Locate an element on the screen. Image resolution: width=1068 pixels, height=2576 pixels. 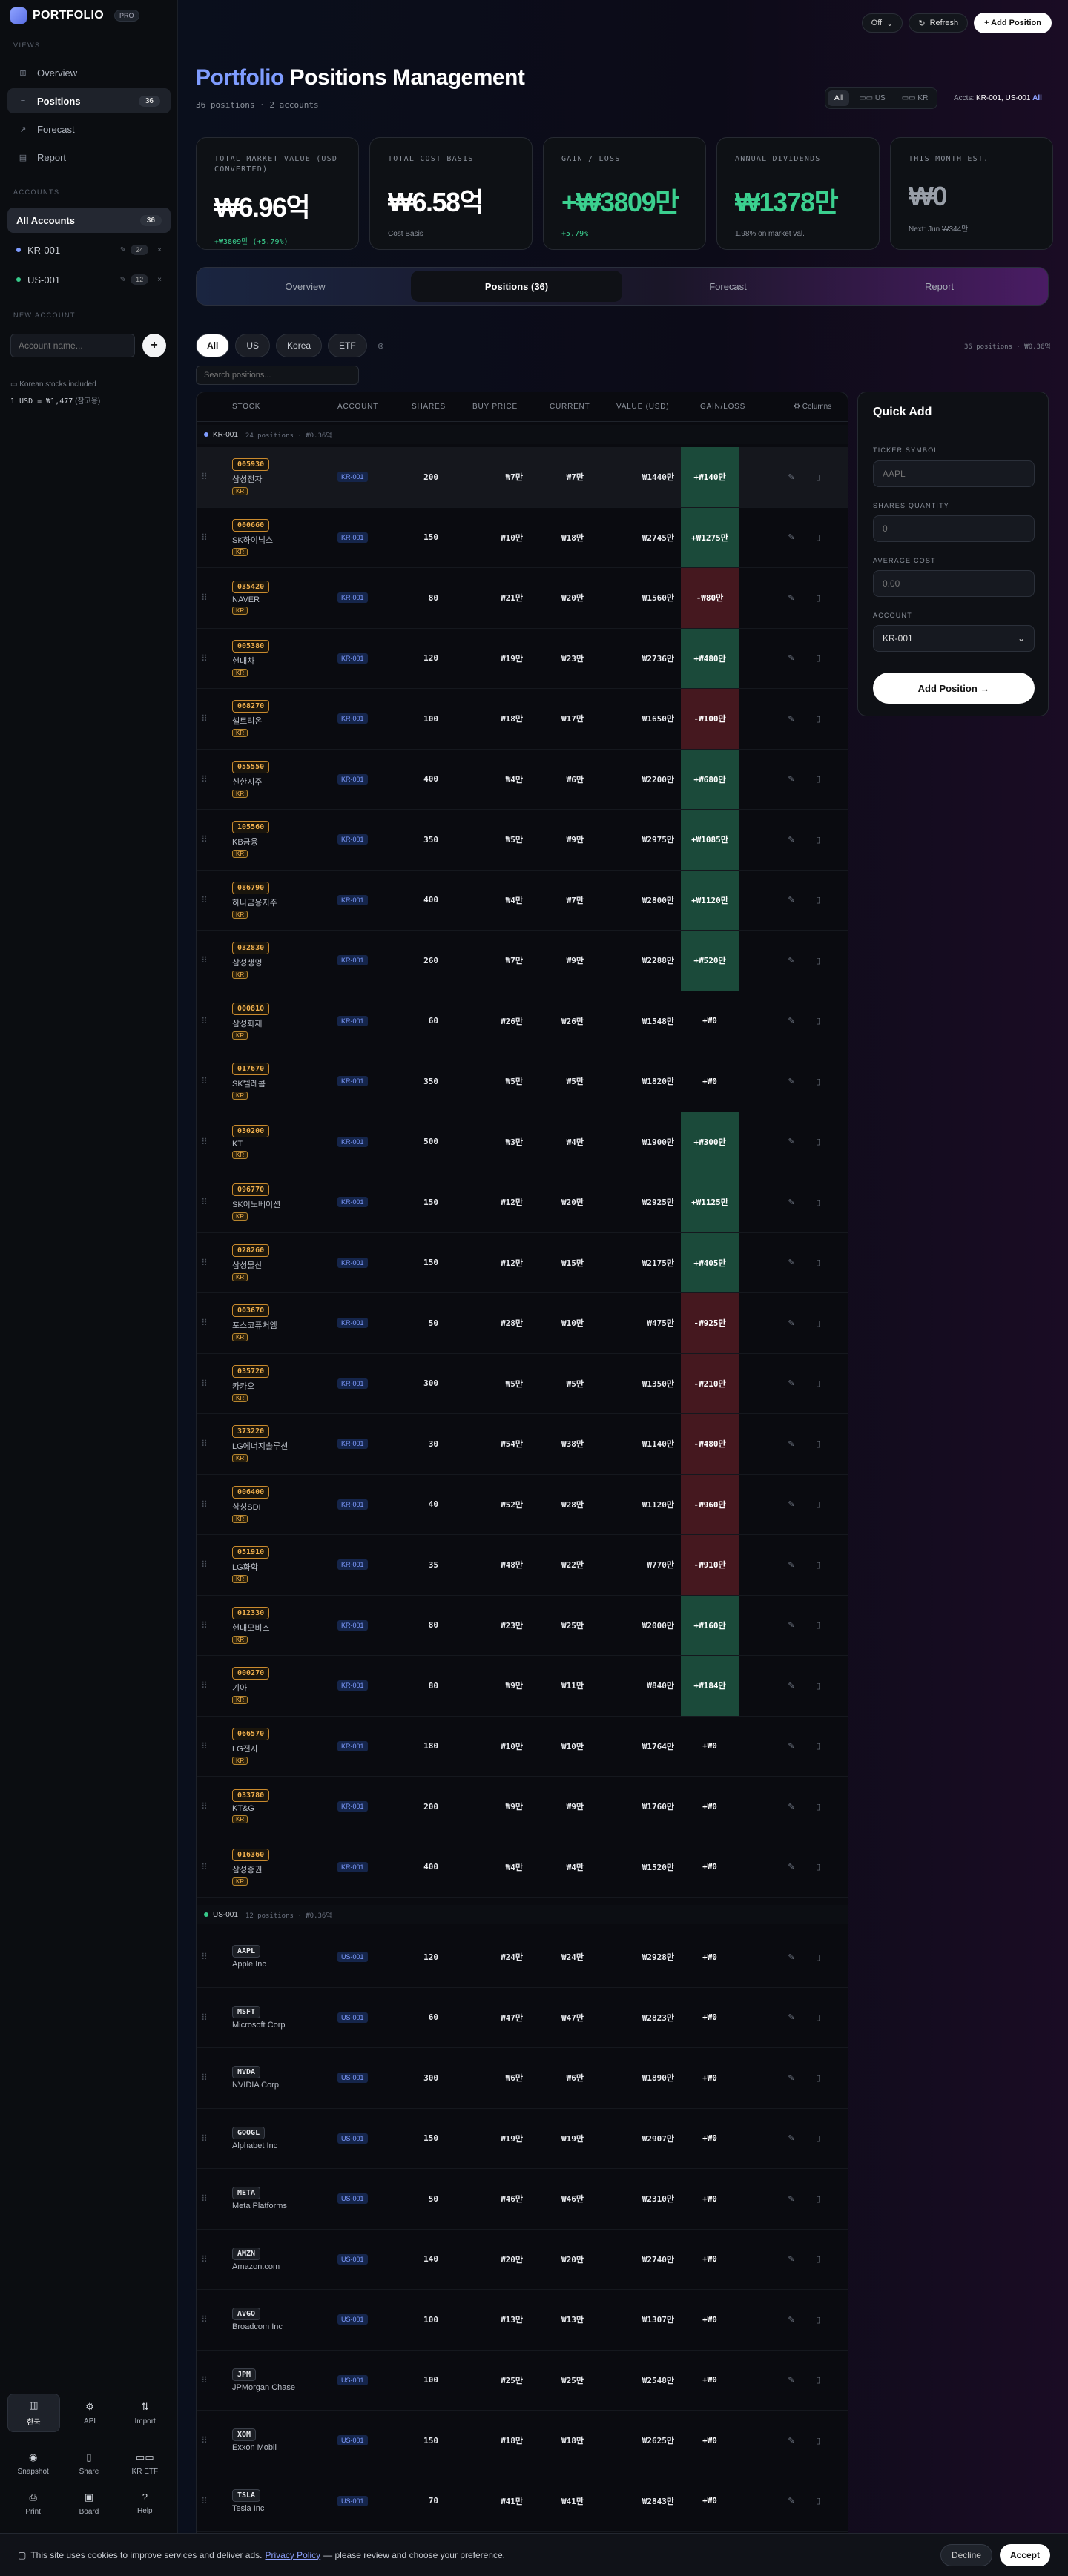
segment-all: All is located at coordinates (839, 98).